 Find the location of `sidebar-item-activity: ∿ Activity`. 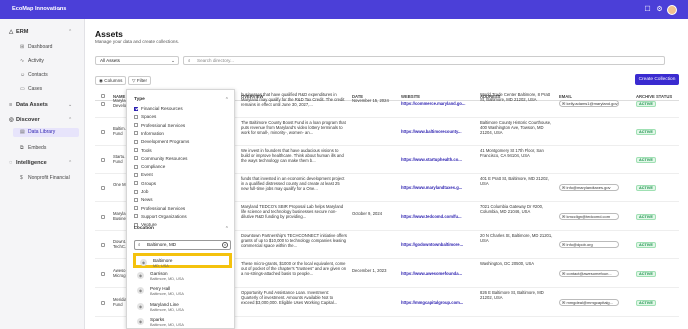

sidebar-item-activity: ∿ Activity is located at coordinates (32, 61).